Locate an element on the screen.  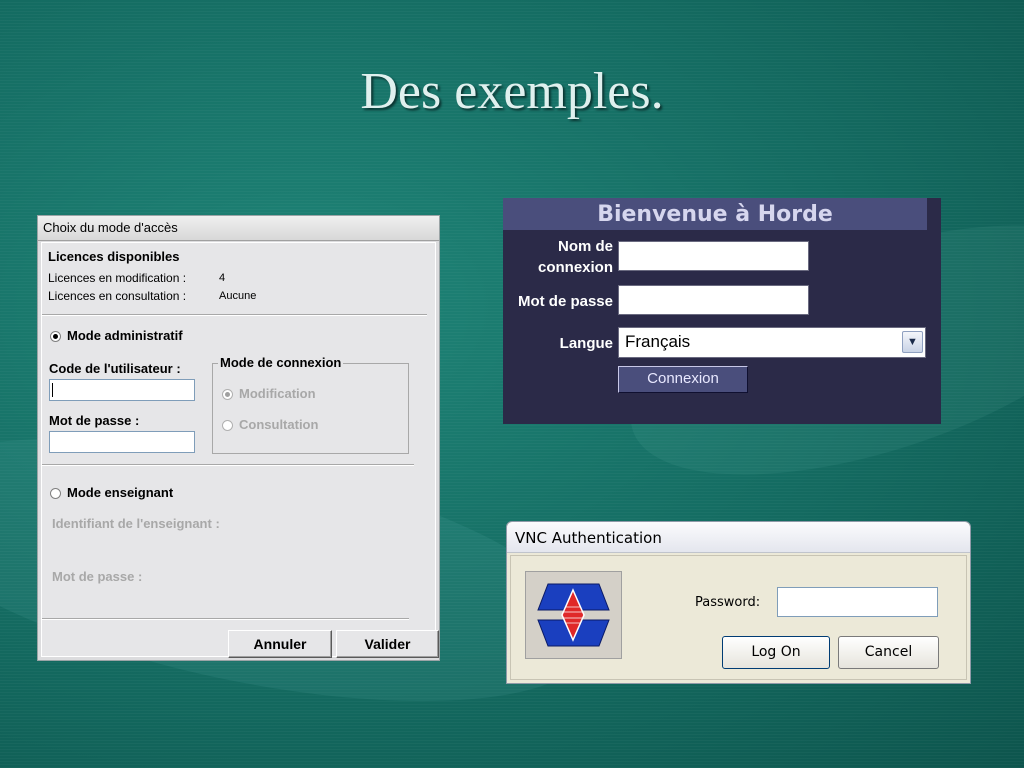
nom-connexion-input is located at coordinates (713, 256).